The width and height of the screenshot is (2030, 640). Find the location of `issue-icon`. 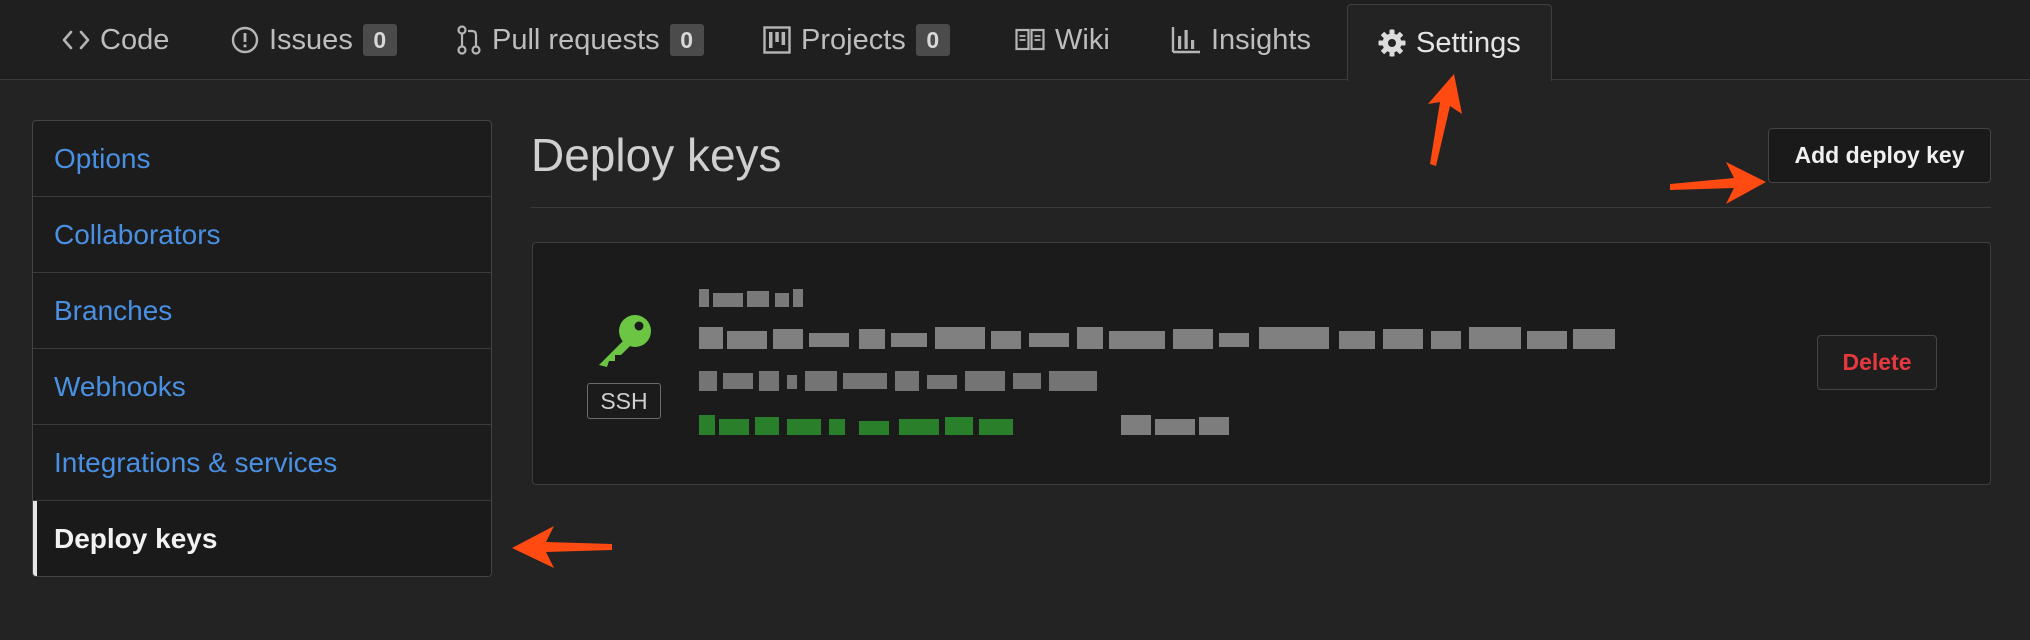

issue-icon is located at coordinates (245, 40).